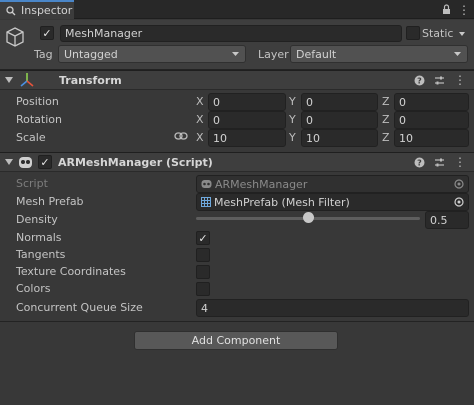 The image size is (474, 405). I want to click on rotation-z-axis: Z, so click(386, 119).